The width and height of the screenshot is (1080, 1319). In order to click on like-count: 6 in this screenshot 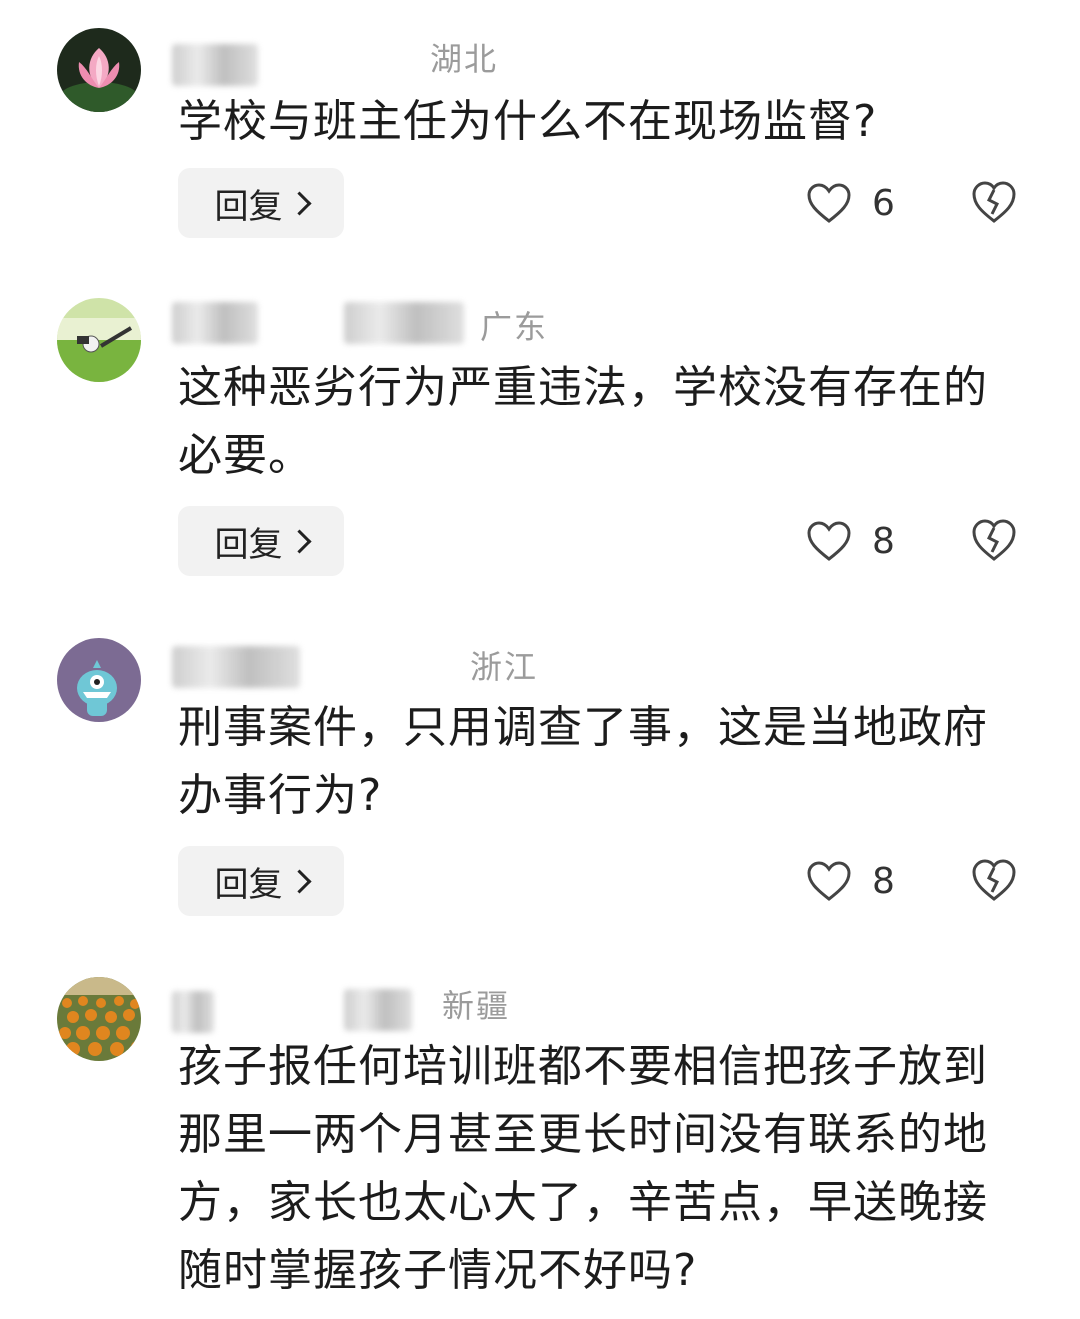, I will do `click(883, 203)`.